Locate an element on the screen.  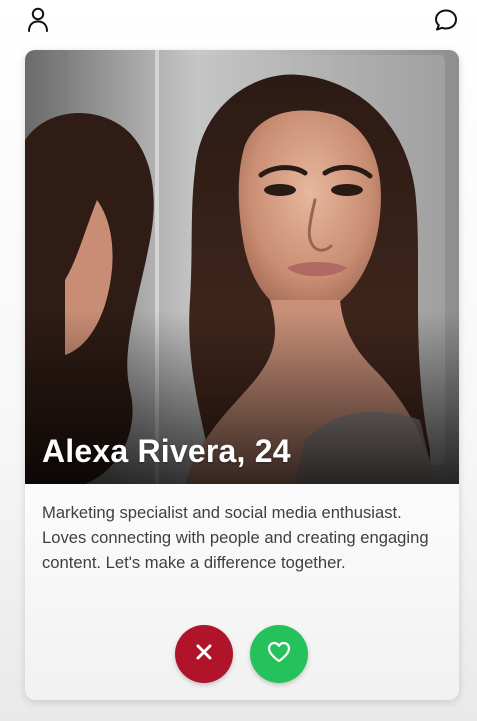
profile-name-age: Alexa Rivera, 24 is located at coordinates (166, 451).